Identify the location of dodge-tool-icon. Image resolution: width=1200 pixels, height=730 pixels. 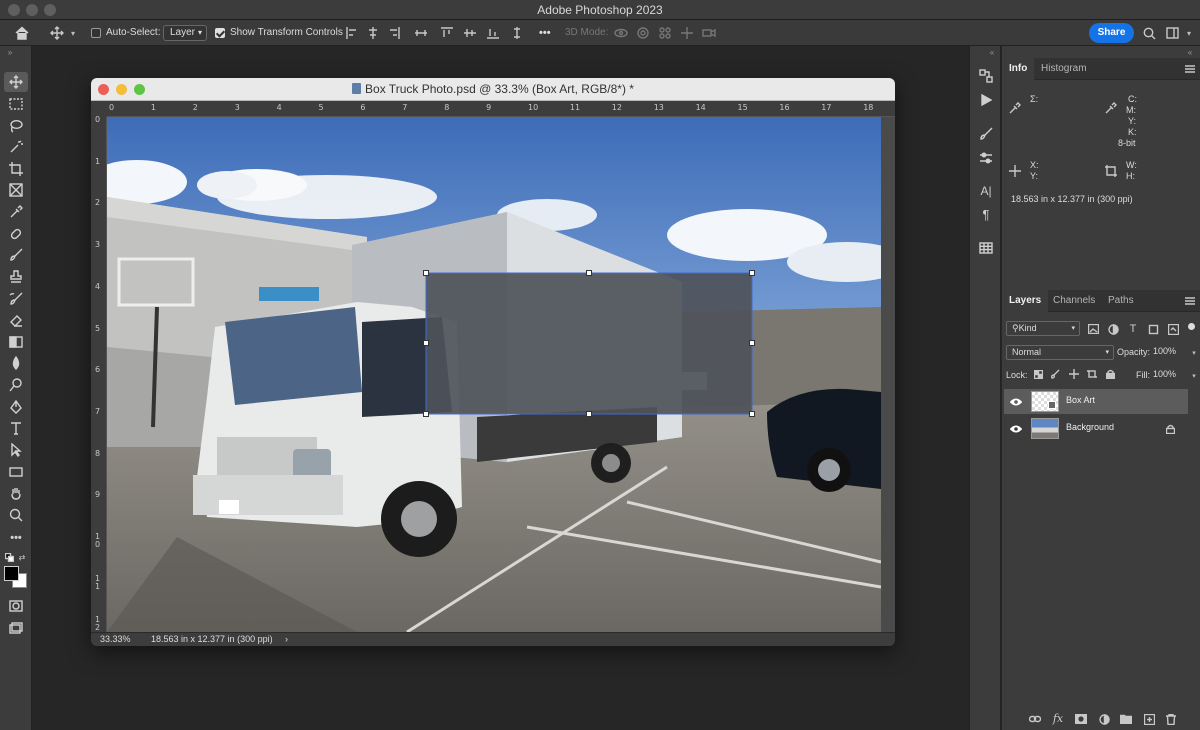
(16, 385).